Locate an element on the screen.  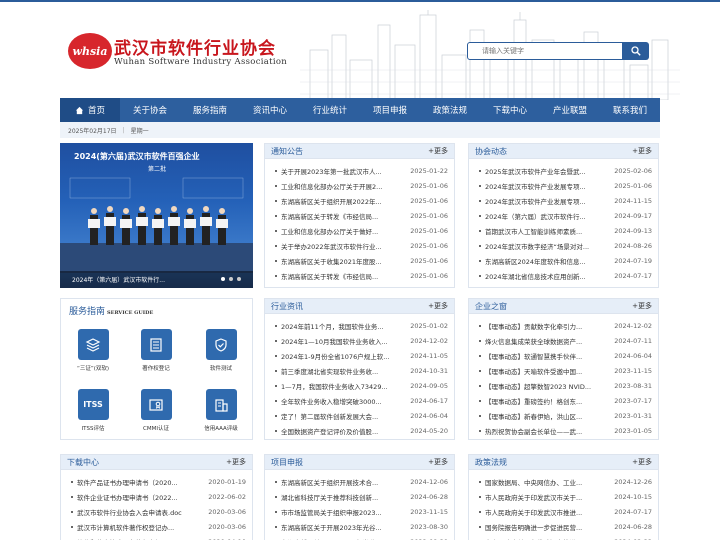
list-item: 2024年前11个月，我国软件业务... 2025-01-02 is located at coordinates (361, 325).